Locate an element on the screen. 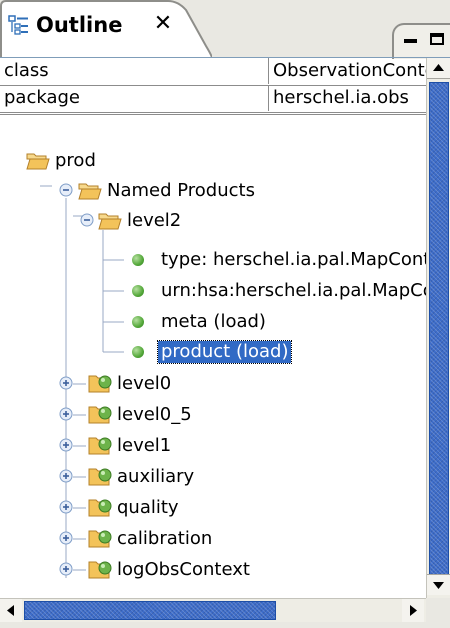 Image resolution: width=450 pixels, height=628 pixels. tree-node-label: level0 is located at coordinates (144, 383).